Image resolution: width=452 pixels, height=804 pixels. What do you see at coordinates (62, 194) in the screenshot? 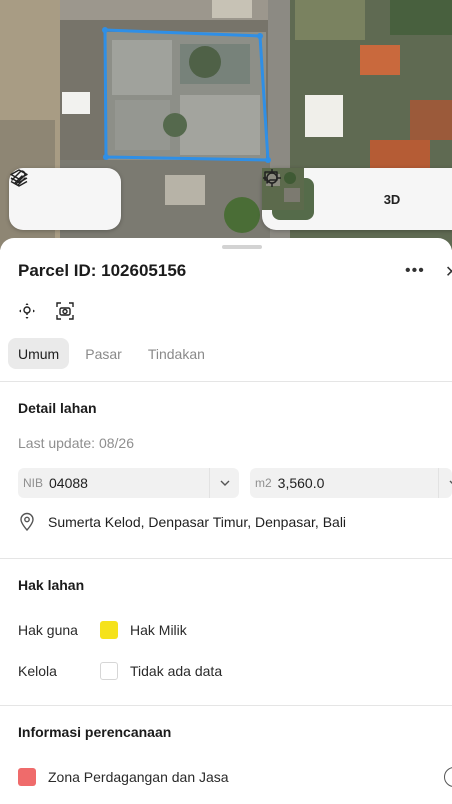
I see `draw-button` at bounding box center [62, 194].